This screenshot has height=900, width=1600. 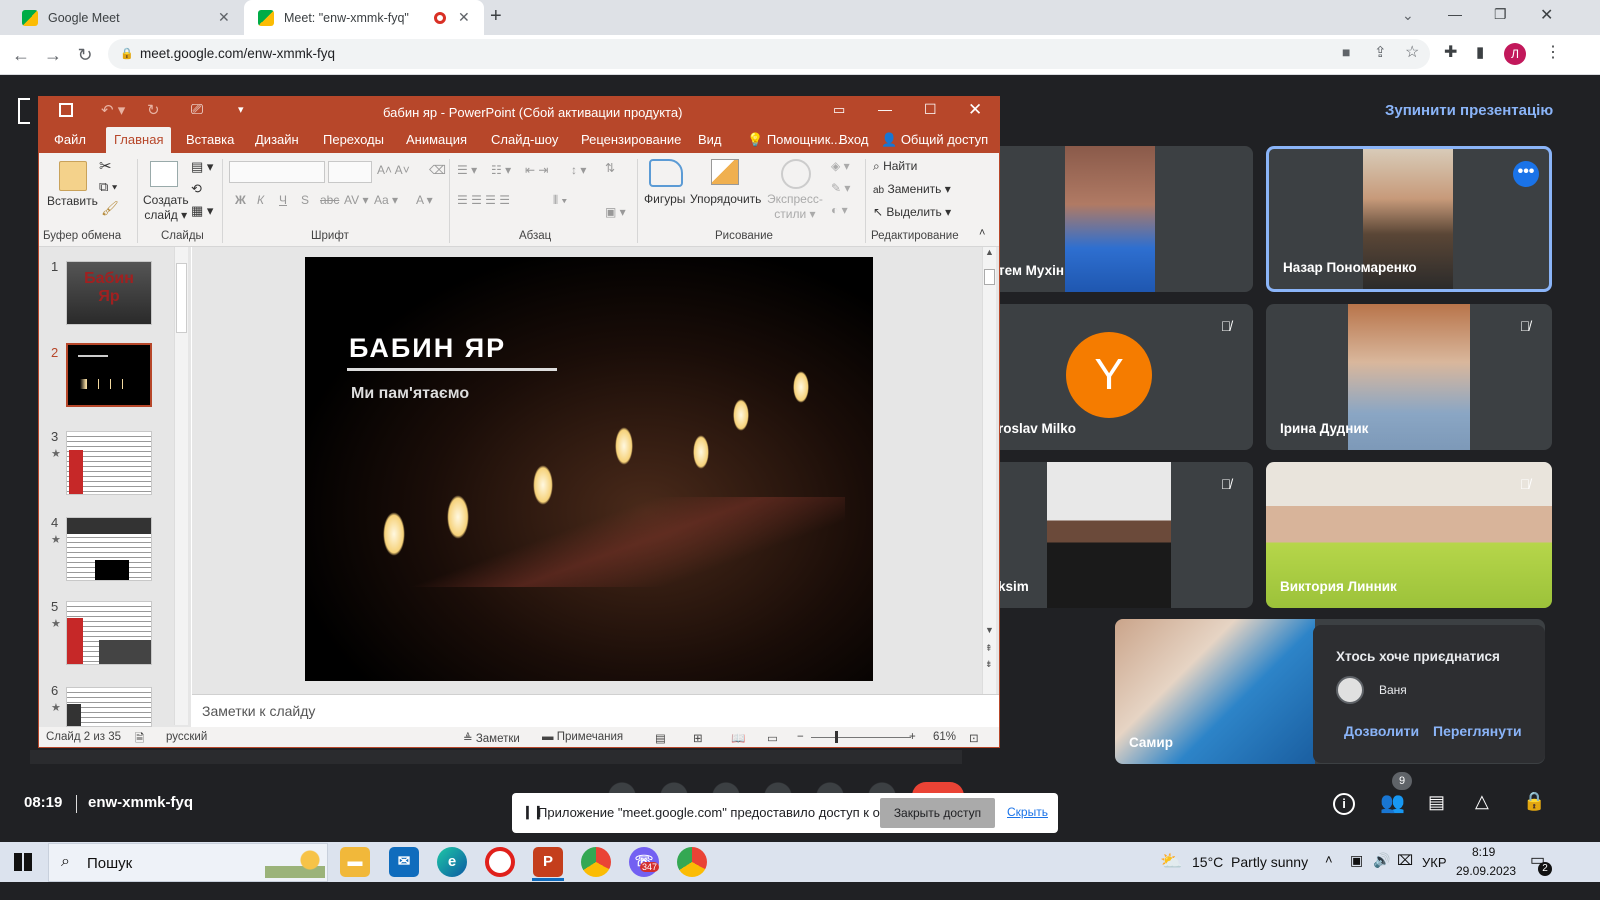 I want to click on close-icon: ✕, so click(x=975, y=110).